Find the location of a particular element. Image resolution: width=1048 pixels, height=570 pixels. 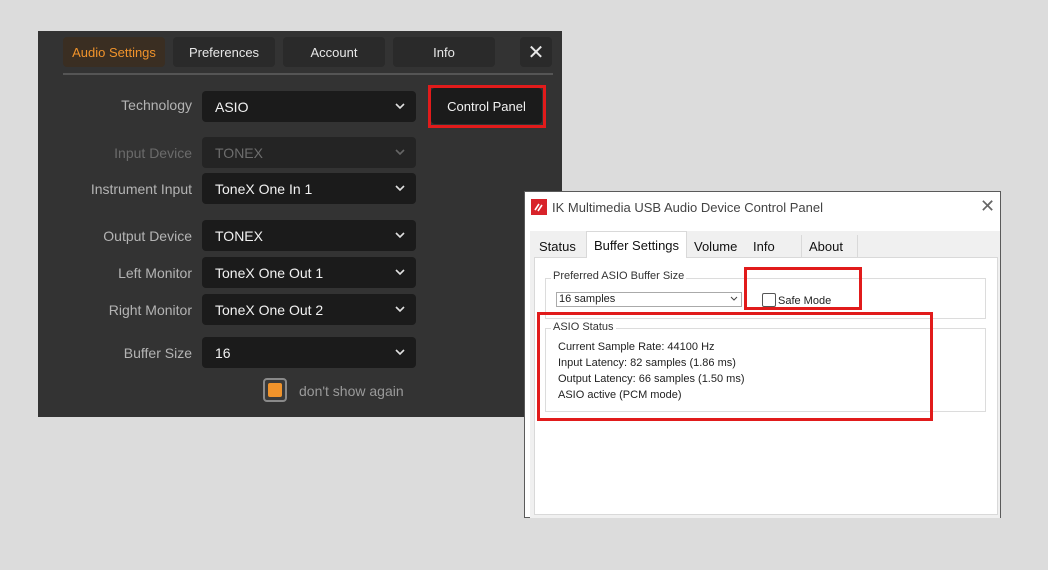

instrument-input-value: ToneX One In 1 is located at coordinates (264, 189).